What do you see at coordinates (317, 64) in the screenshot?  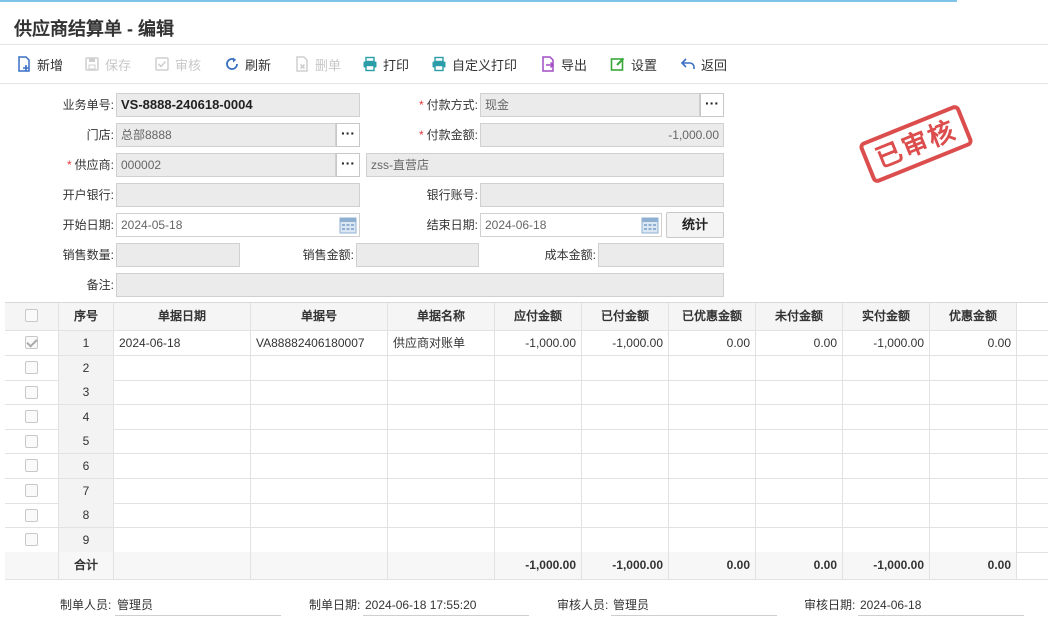 I see `delete-button: 删单` at bounding box center [317, 64].